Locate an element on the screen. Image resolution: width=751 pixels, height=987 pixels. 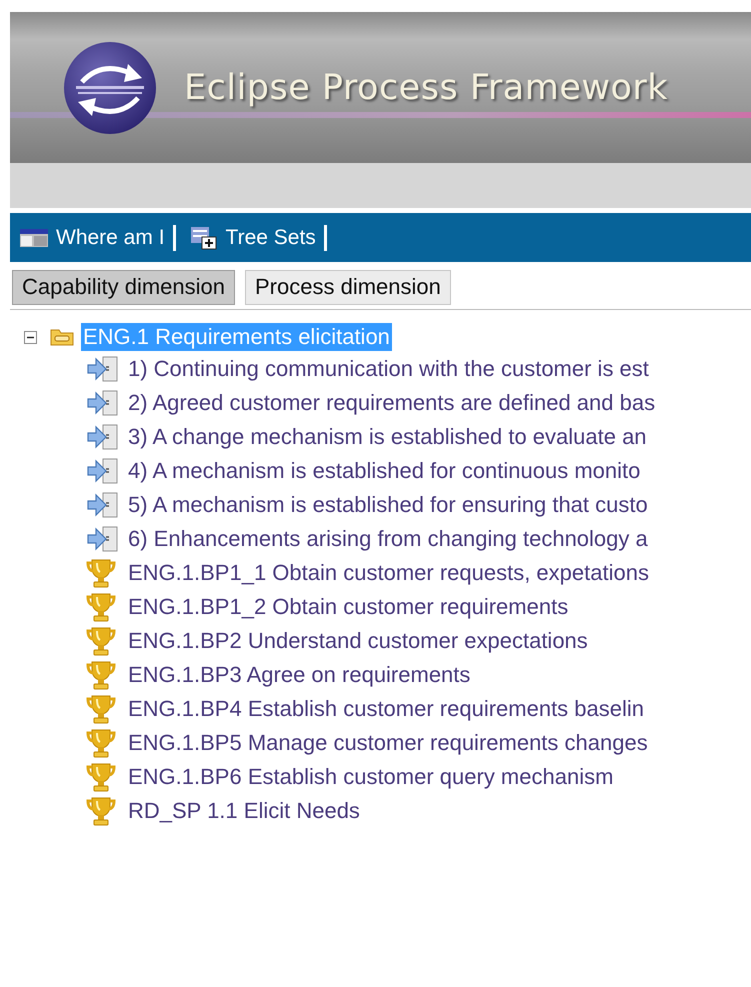
tree-item: 5) A mechanism is established for ensuring that custo is located at coordinates (388, 505).